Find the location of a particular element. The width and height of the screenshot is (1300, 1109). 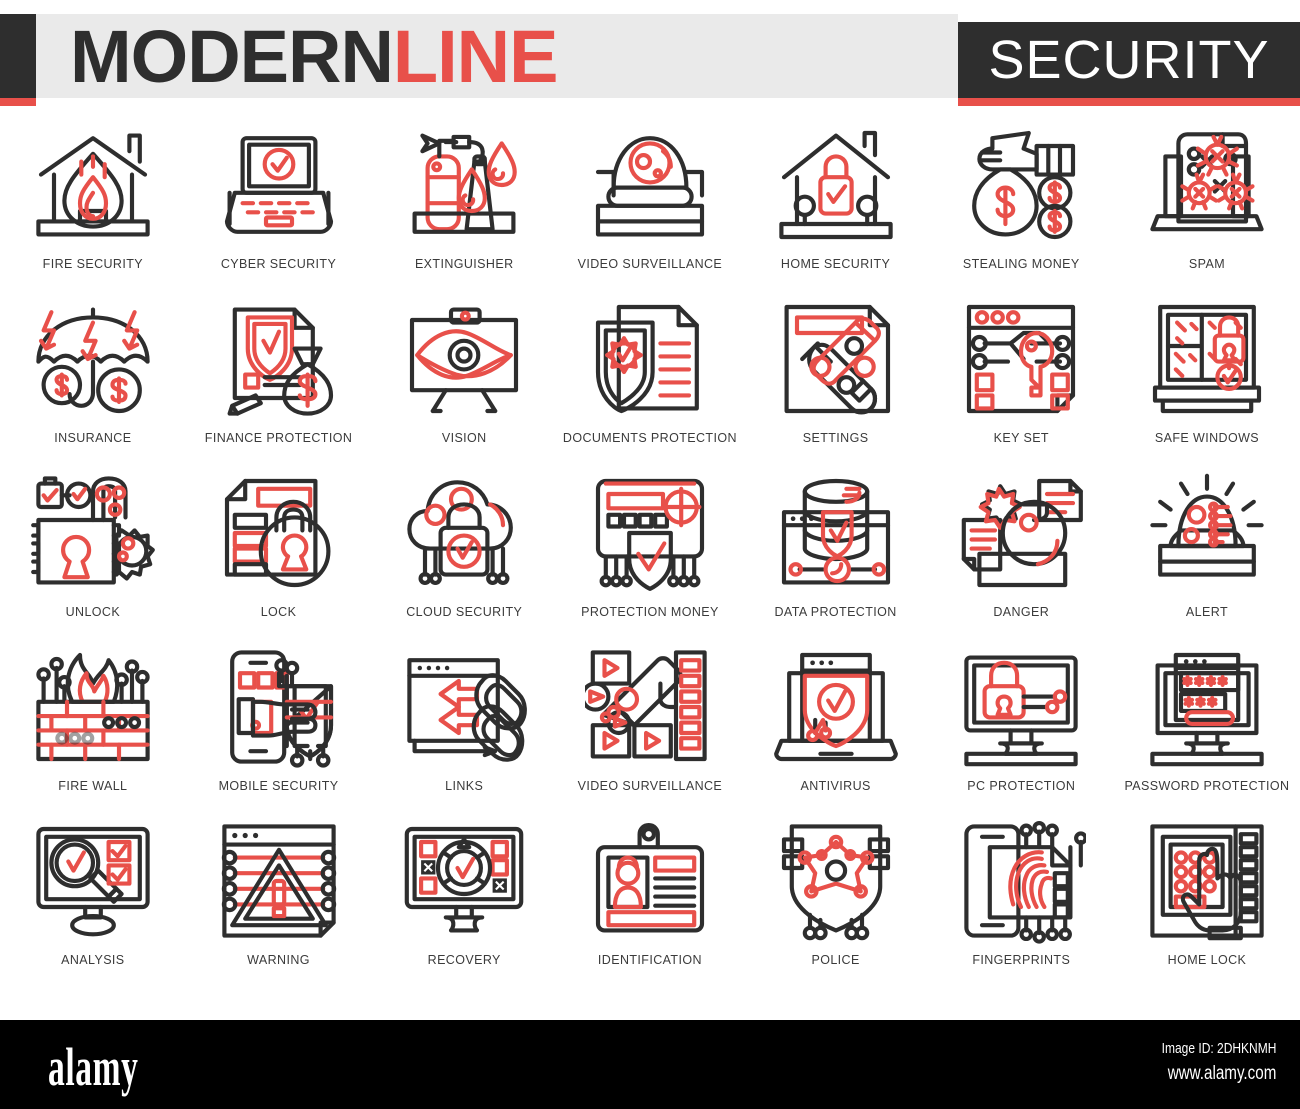

icon-label: UNLOCK is located at coordinates (93, 612).